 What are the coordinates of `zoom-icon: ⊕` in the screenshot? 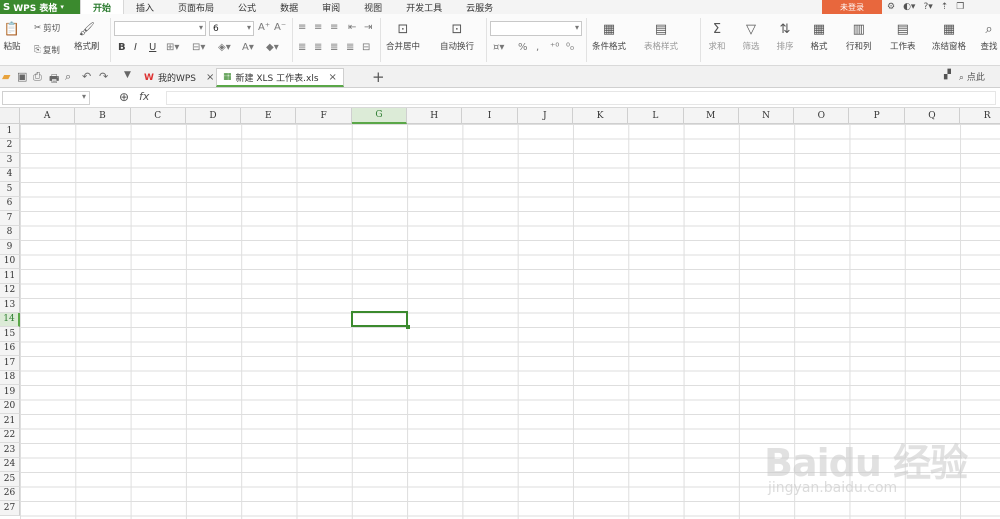 It's located at (124, 97).